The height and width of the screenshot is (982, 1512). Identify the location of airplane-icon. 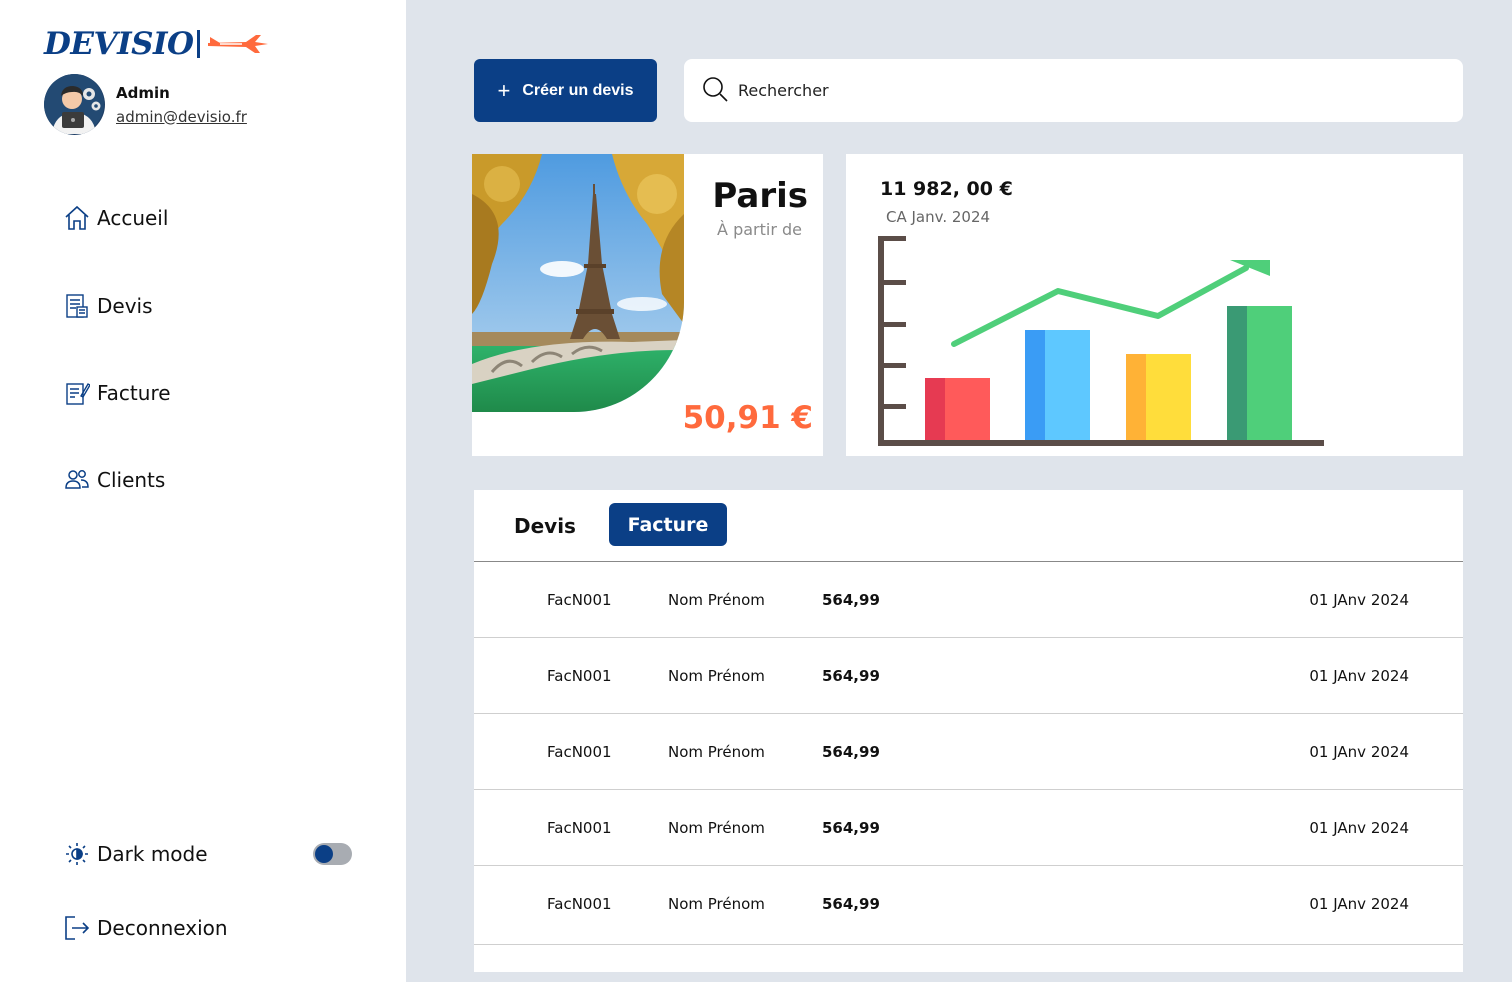
(238, 44).